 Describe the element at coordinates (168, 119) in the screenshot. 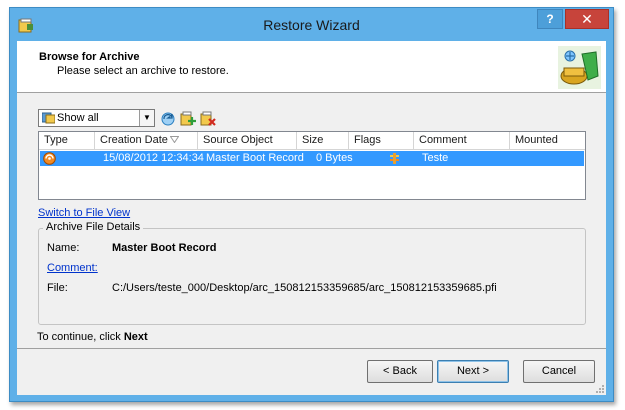

I see `refresh-icon` at that location.